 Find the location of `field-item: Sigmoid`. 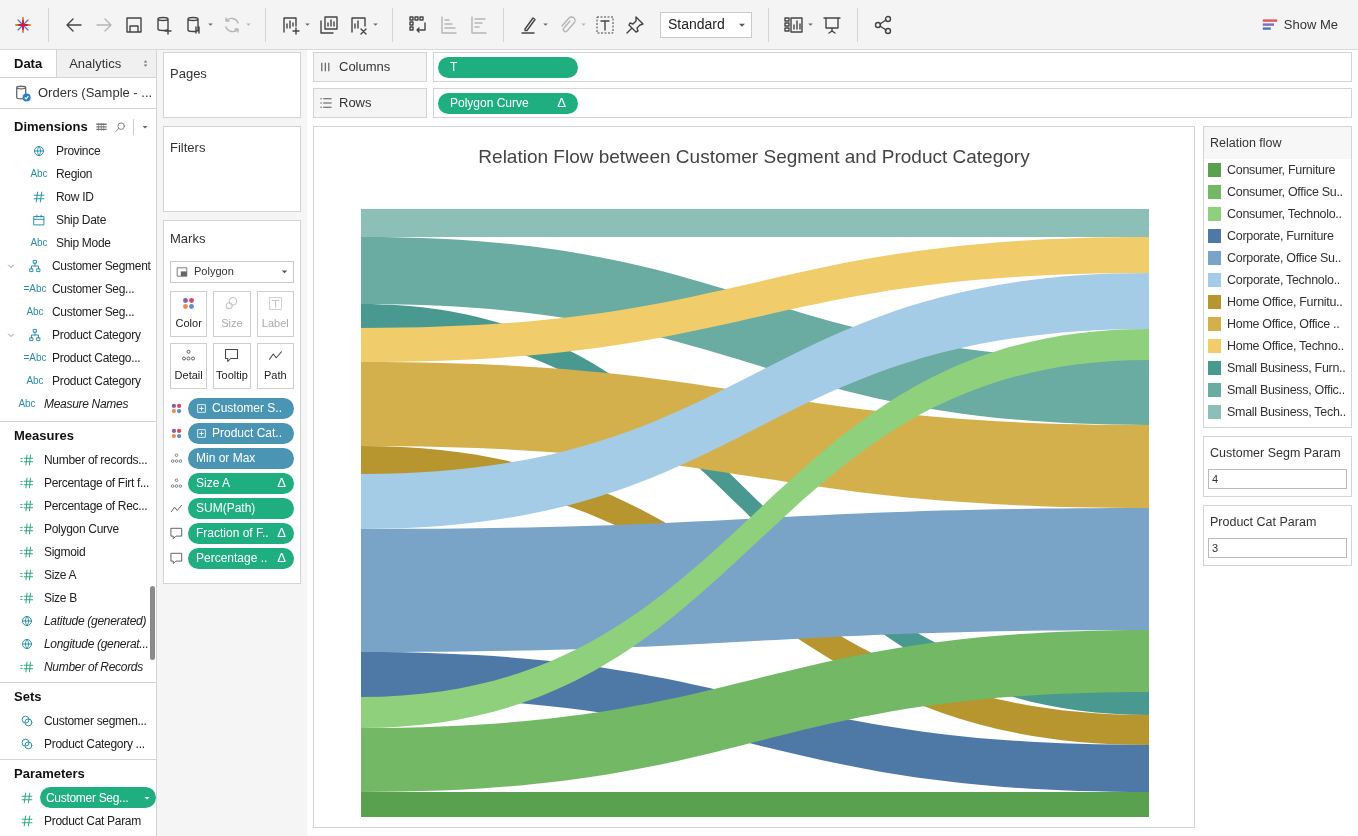

field-item: Sigmoid is located at coordinates (63, 551).